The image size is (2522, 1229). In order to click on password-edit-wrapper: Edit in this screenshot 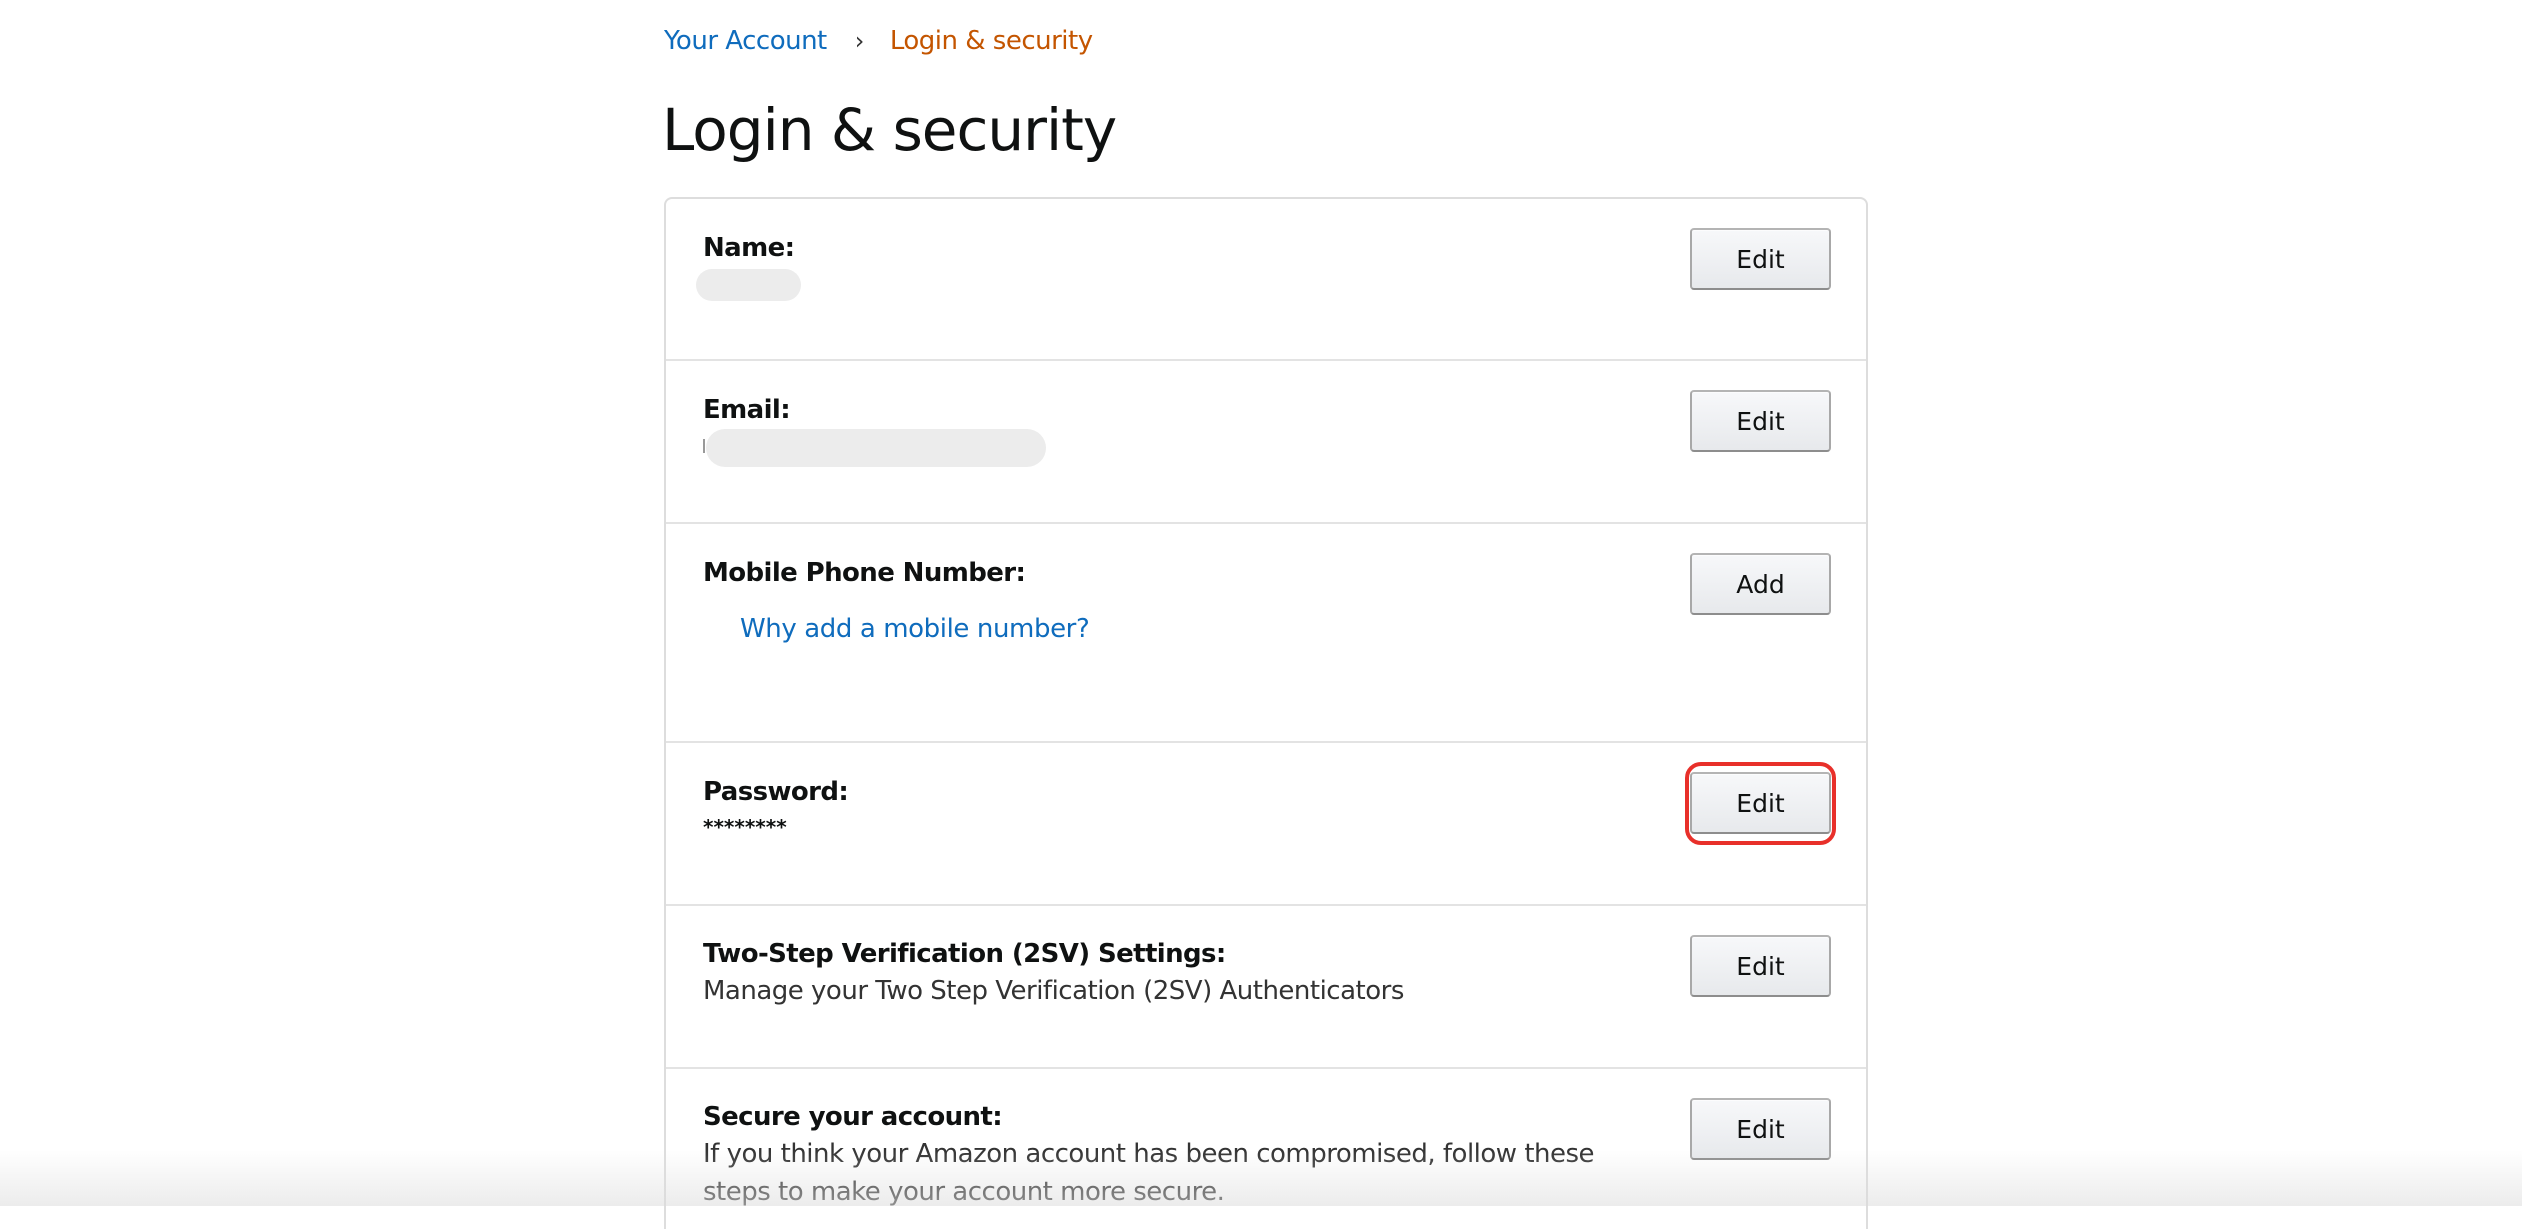, I will do `click(1766, 803)`.